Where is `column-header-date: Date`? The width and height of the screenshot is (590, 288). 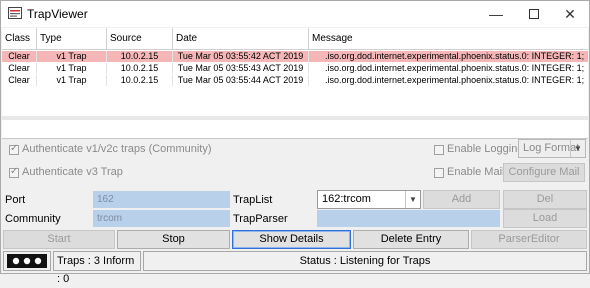
column-header-date: Date is located at coordinates (241, 38).